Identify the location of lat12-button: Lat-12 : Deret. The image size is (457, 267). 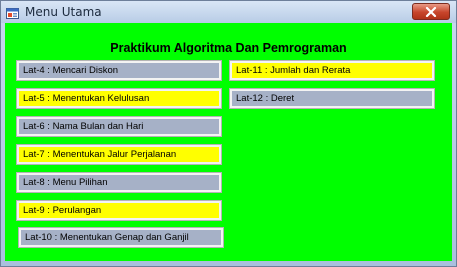
(332, 98).